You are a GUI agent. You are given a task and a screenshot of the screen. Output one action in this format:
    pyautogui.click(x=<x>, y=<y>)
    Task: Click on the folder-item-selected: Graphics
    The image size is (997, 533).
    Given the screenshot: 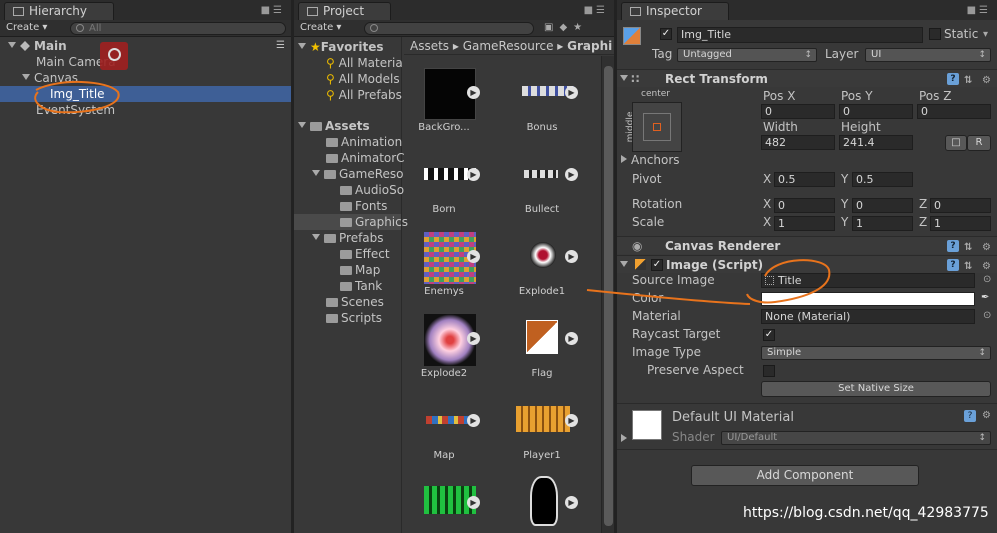 What is the action you would take?
    pyautogui.click(x=351, y=222)
    